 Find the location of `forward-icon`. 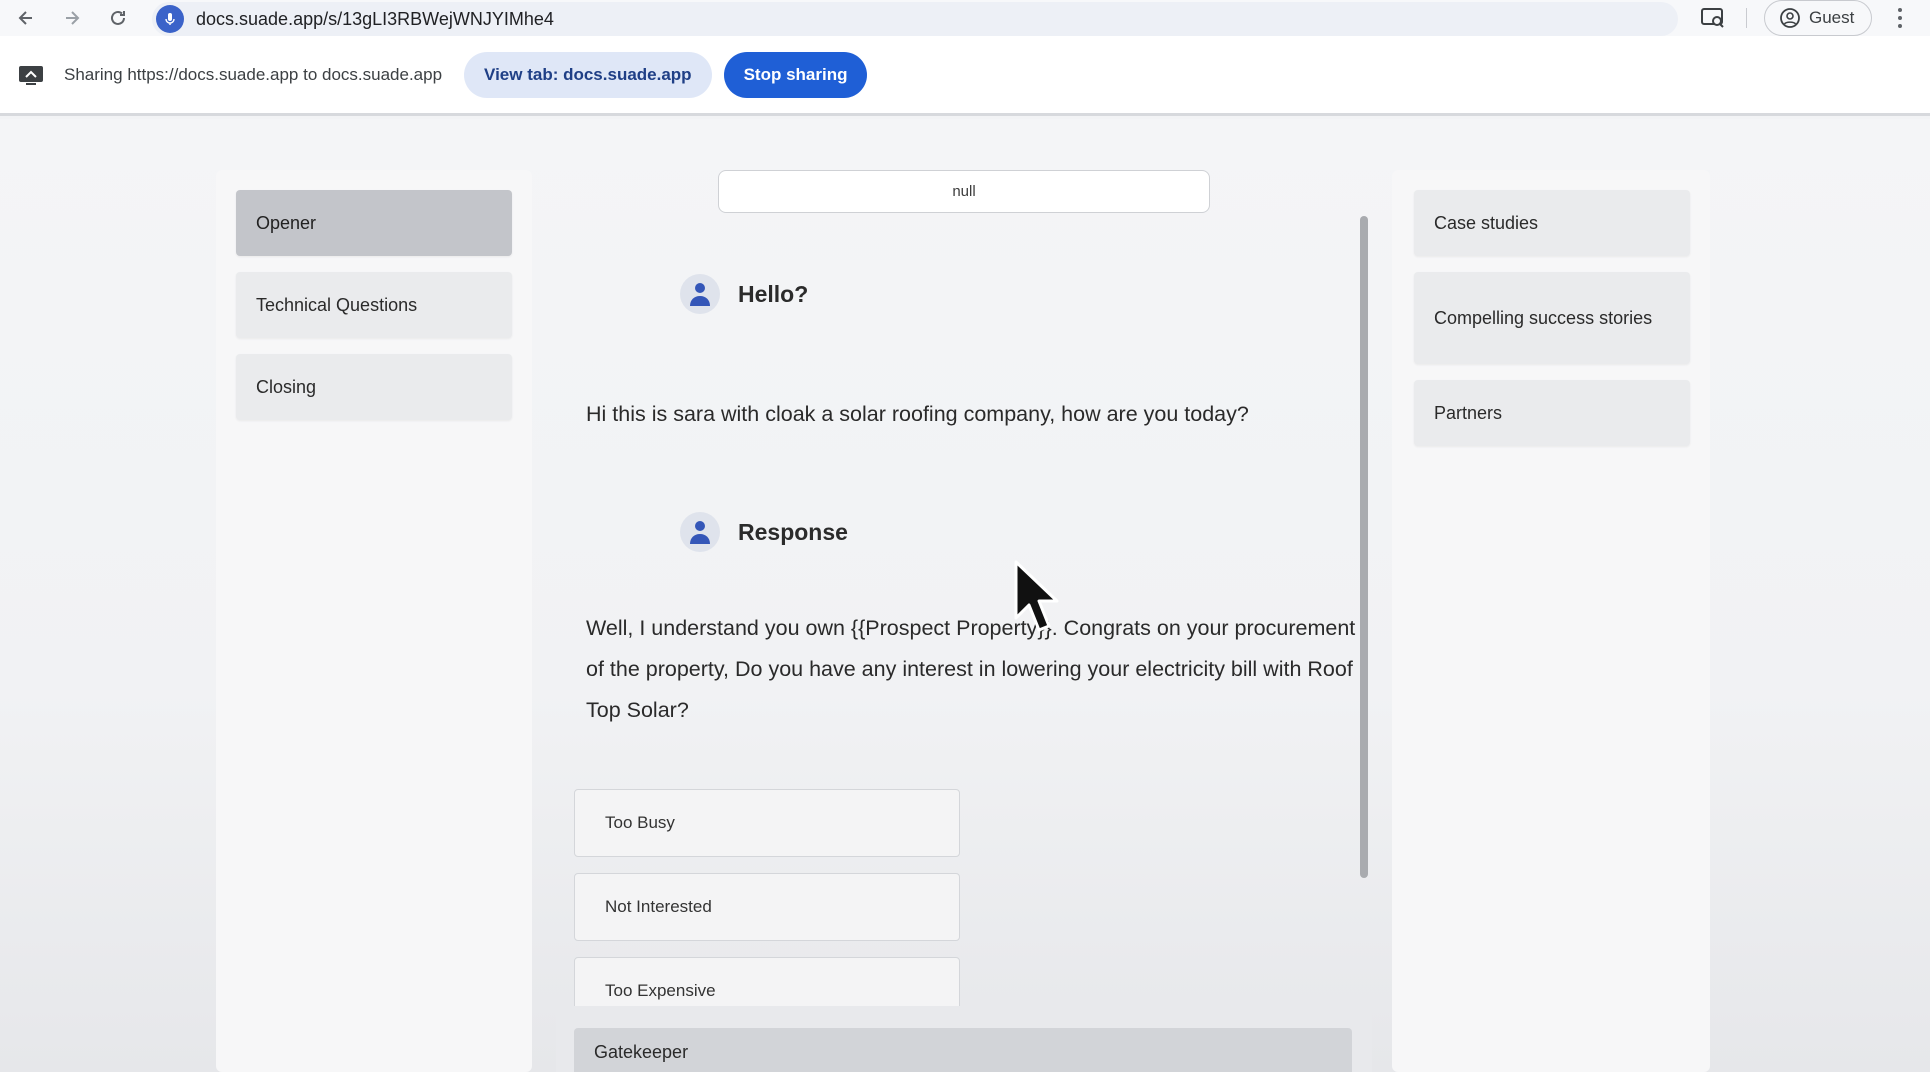

forward-icon is located at coordinates (72, 18).